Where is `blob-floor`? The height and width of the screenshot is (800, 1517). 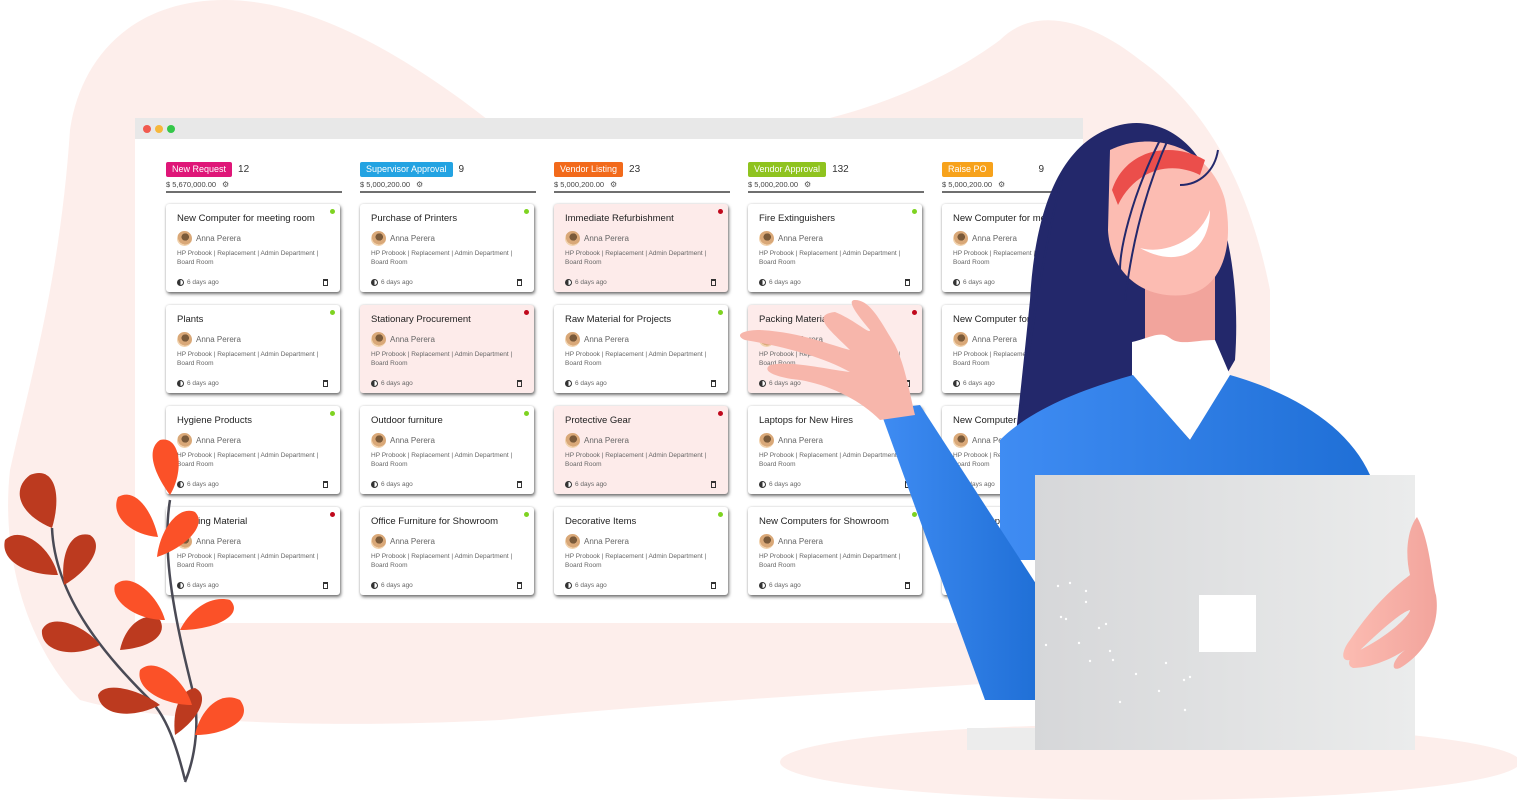 blob-floor is located at coordinates (1148, 762).